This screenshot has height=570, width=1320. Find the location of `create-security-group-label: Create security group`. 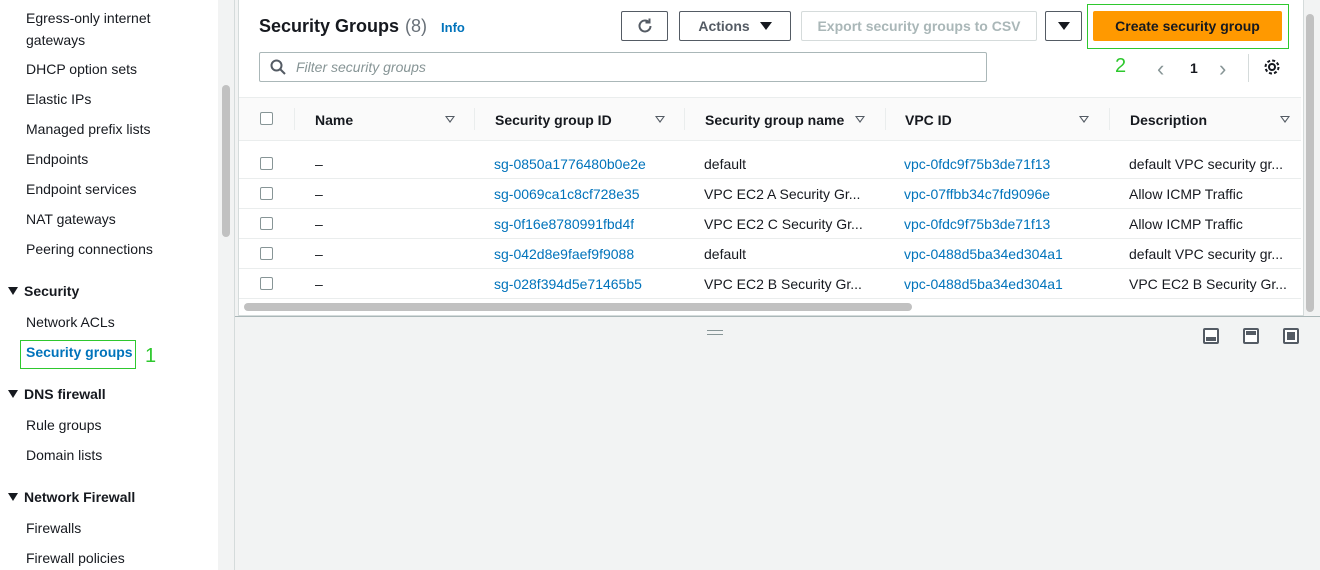

create-security-group-label: Create security group is located at coordinates (1187, 26).